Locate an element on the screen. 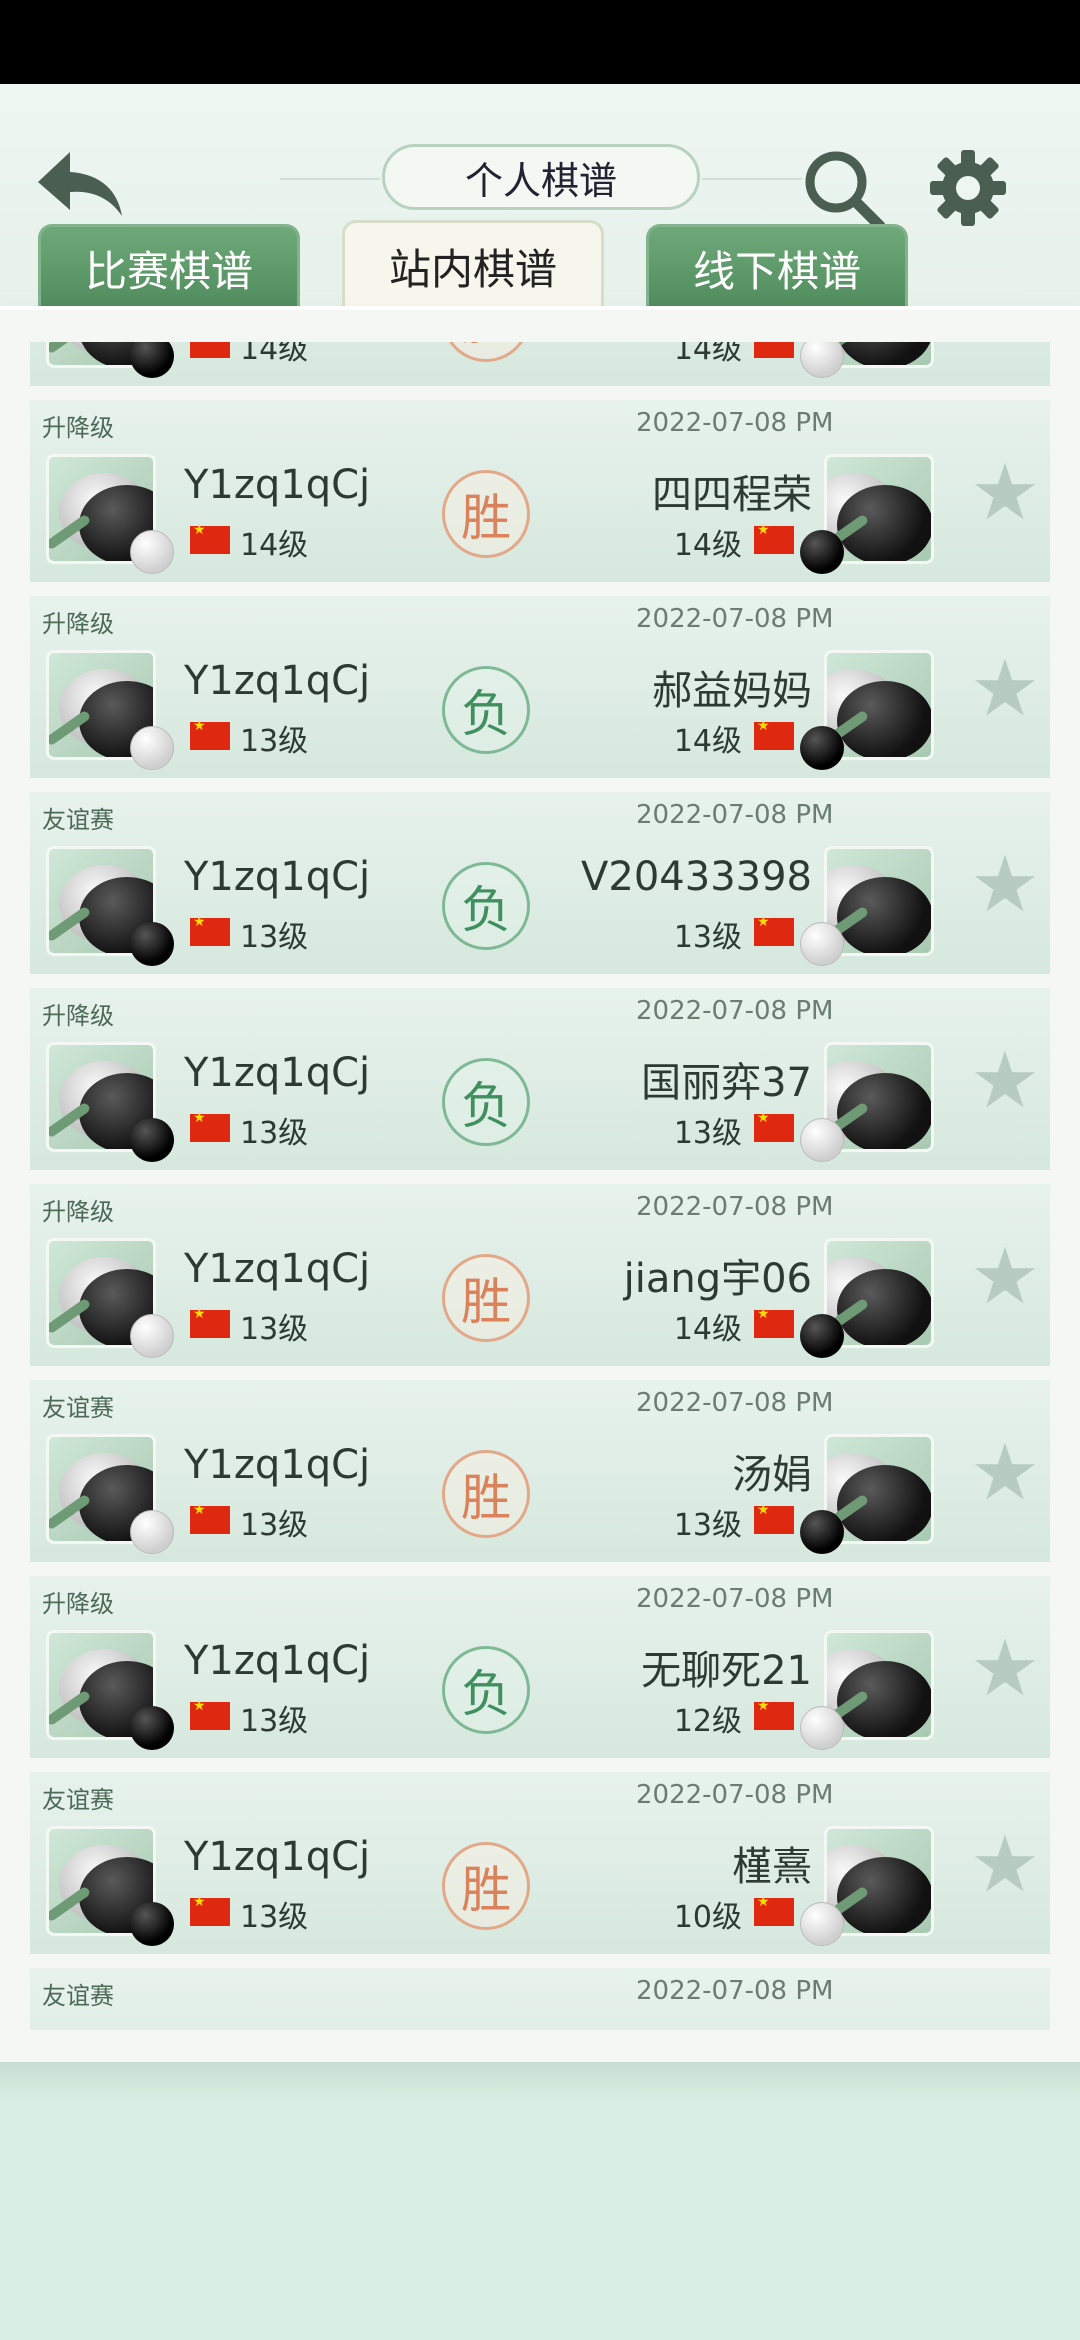  player-name-right: 国丽弈37 is located at coordinates (726, 1083).